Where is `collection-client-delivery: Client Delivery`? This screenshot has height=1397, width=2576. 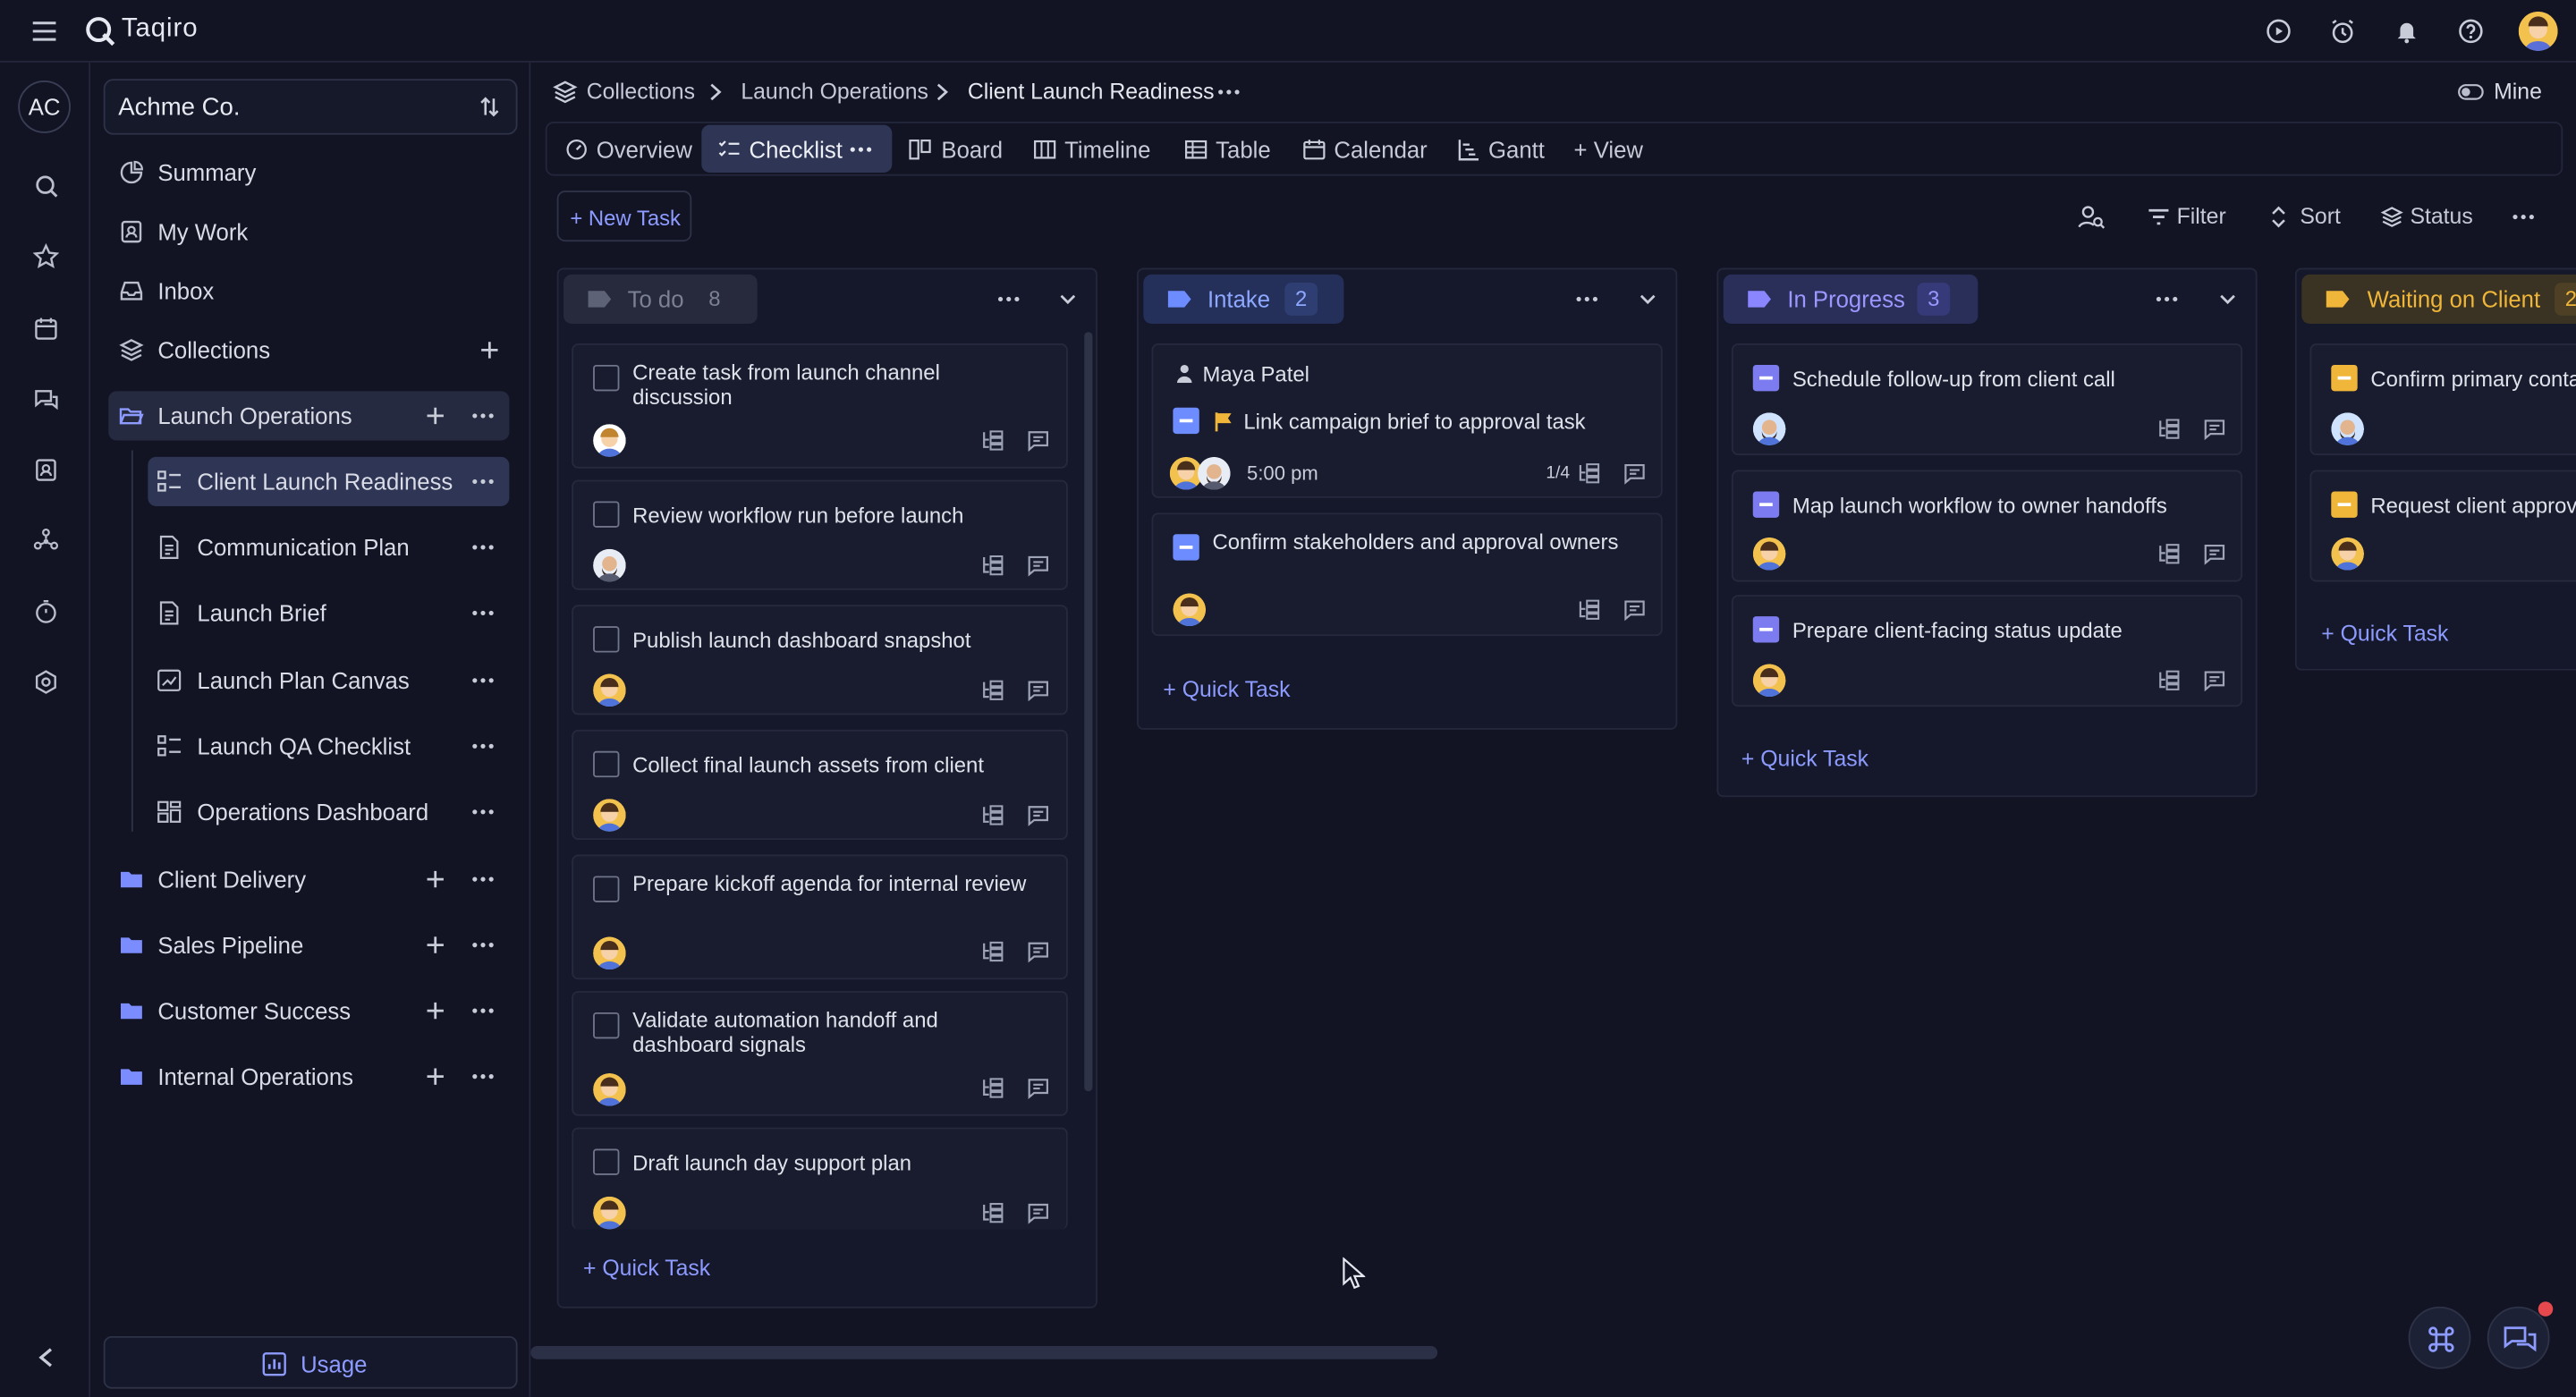
collection-client-delivery: Client Delivery is located at coordinates (308, 879).